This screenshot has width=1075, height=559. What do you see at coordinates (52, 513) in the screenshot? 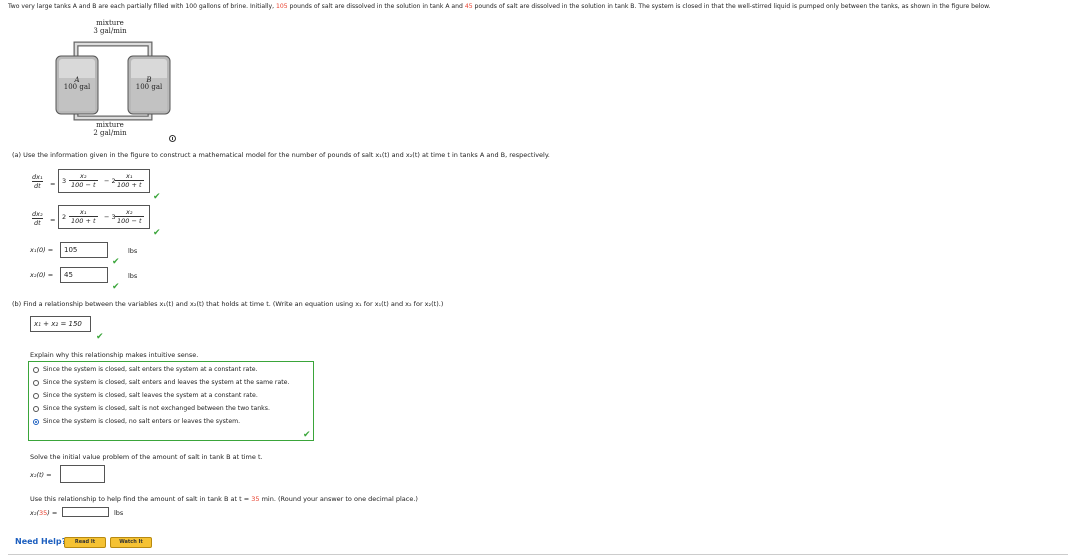
I see `x235-label-2: ) =` at bounding box center [52, 513].